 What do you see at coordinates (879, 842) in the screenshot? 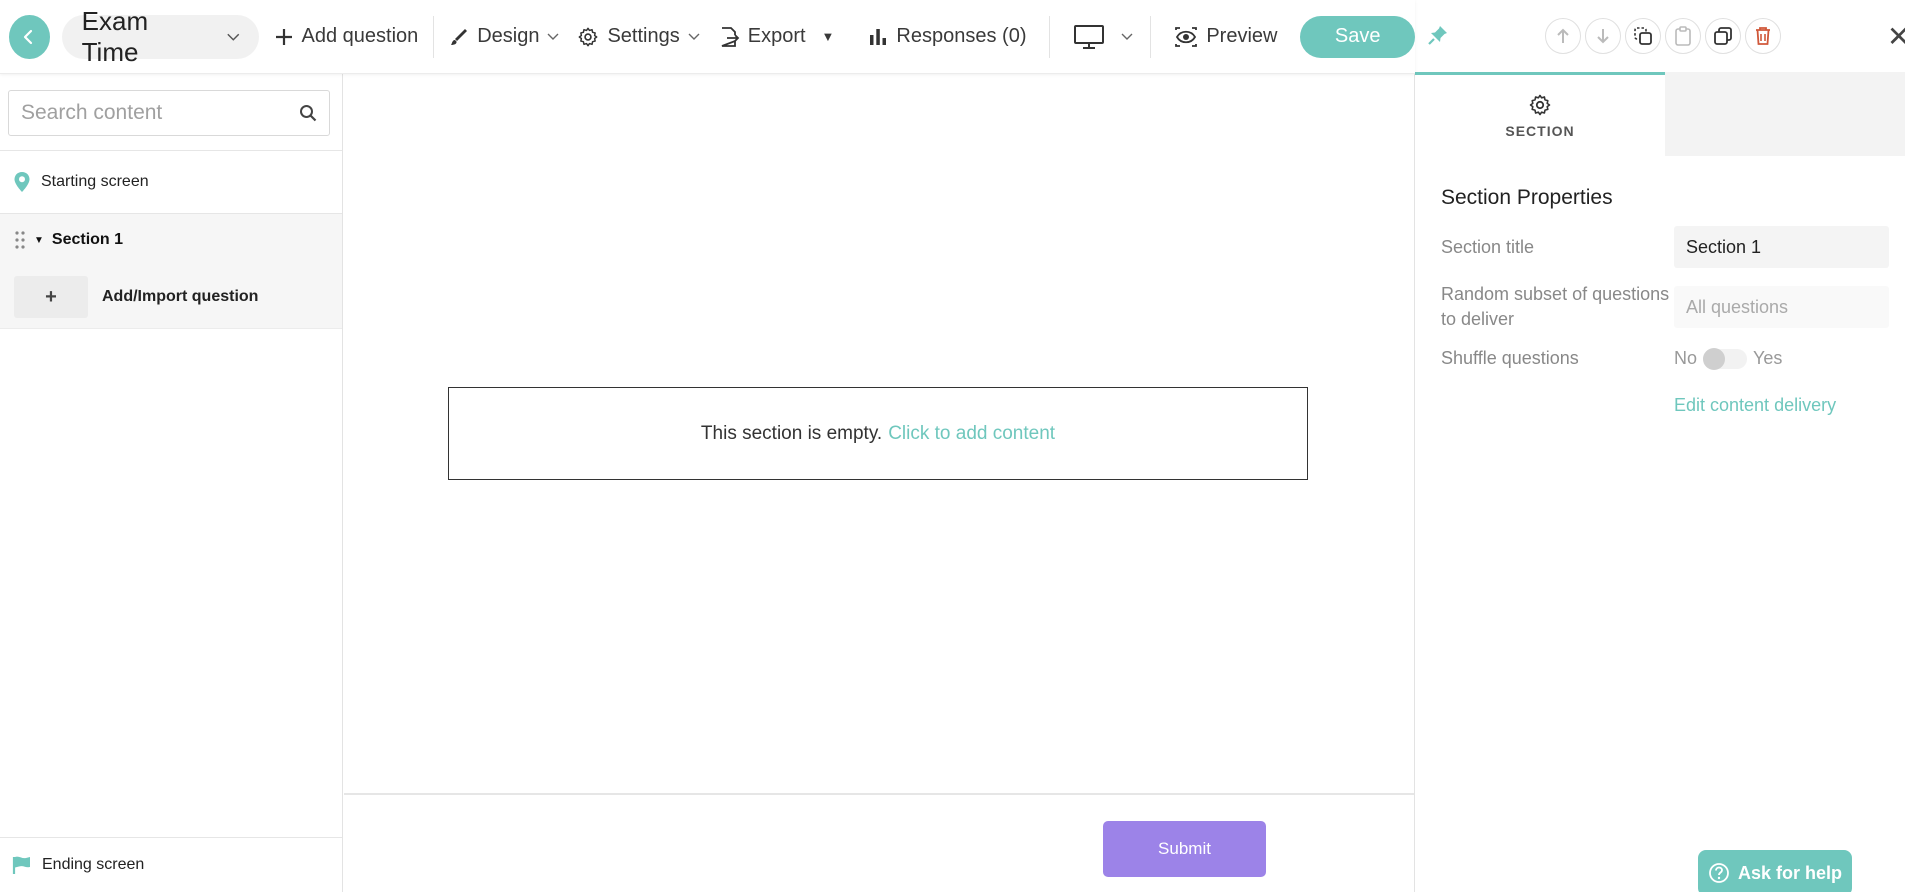
I see `canvas-footer: Submit` at bounding box center [879, 842].